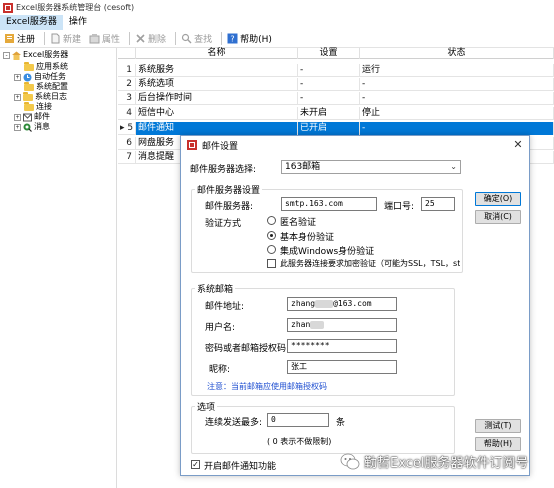  What do you see at coordinates (234, 423) in the screenshot?
I see `max-send-label: 连续发送最多:` at bounding box center [234, 423].